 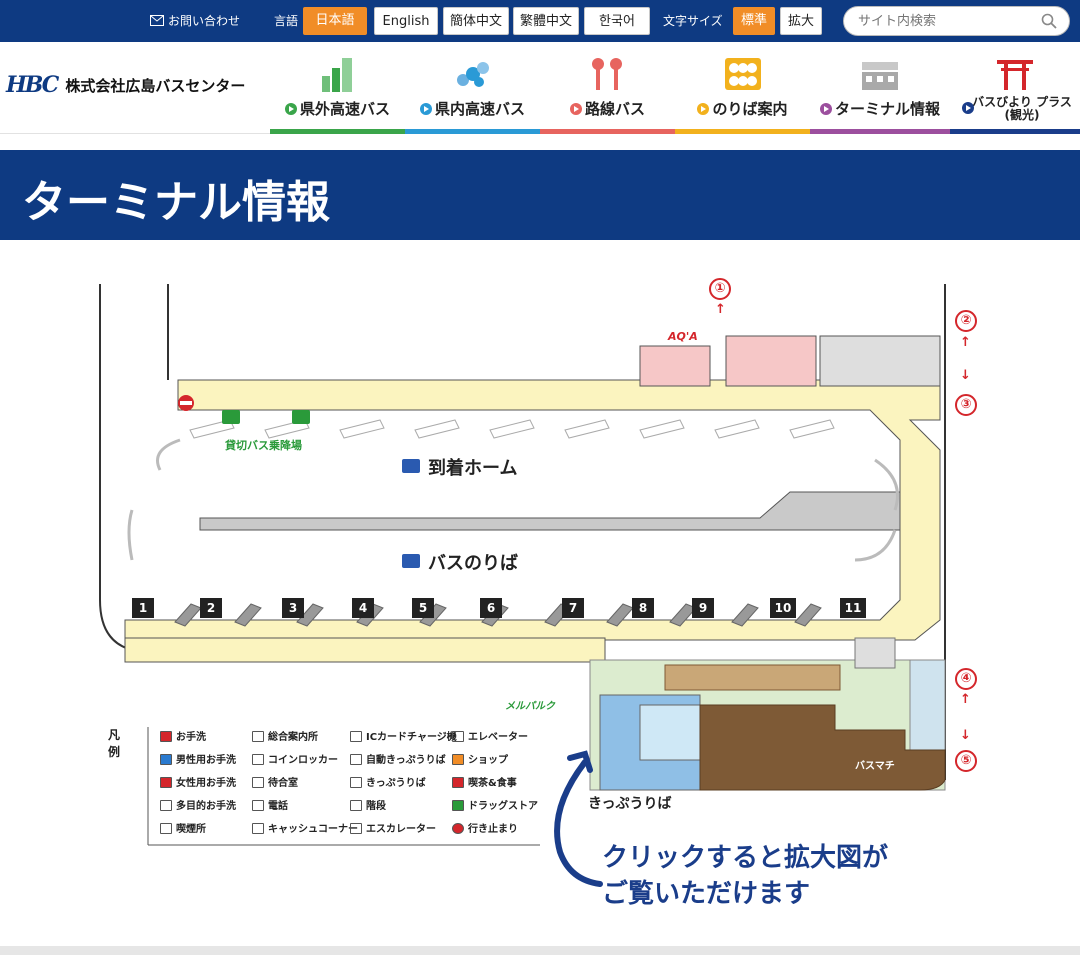 What do you see at coordinates (356, 805) in the screenshot?
I see `stairs-icon` at bounding box center [356, 805].